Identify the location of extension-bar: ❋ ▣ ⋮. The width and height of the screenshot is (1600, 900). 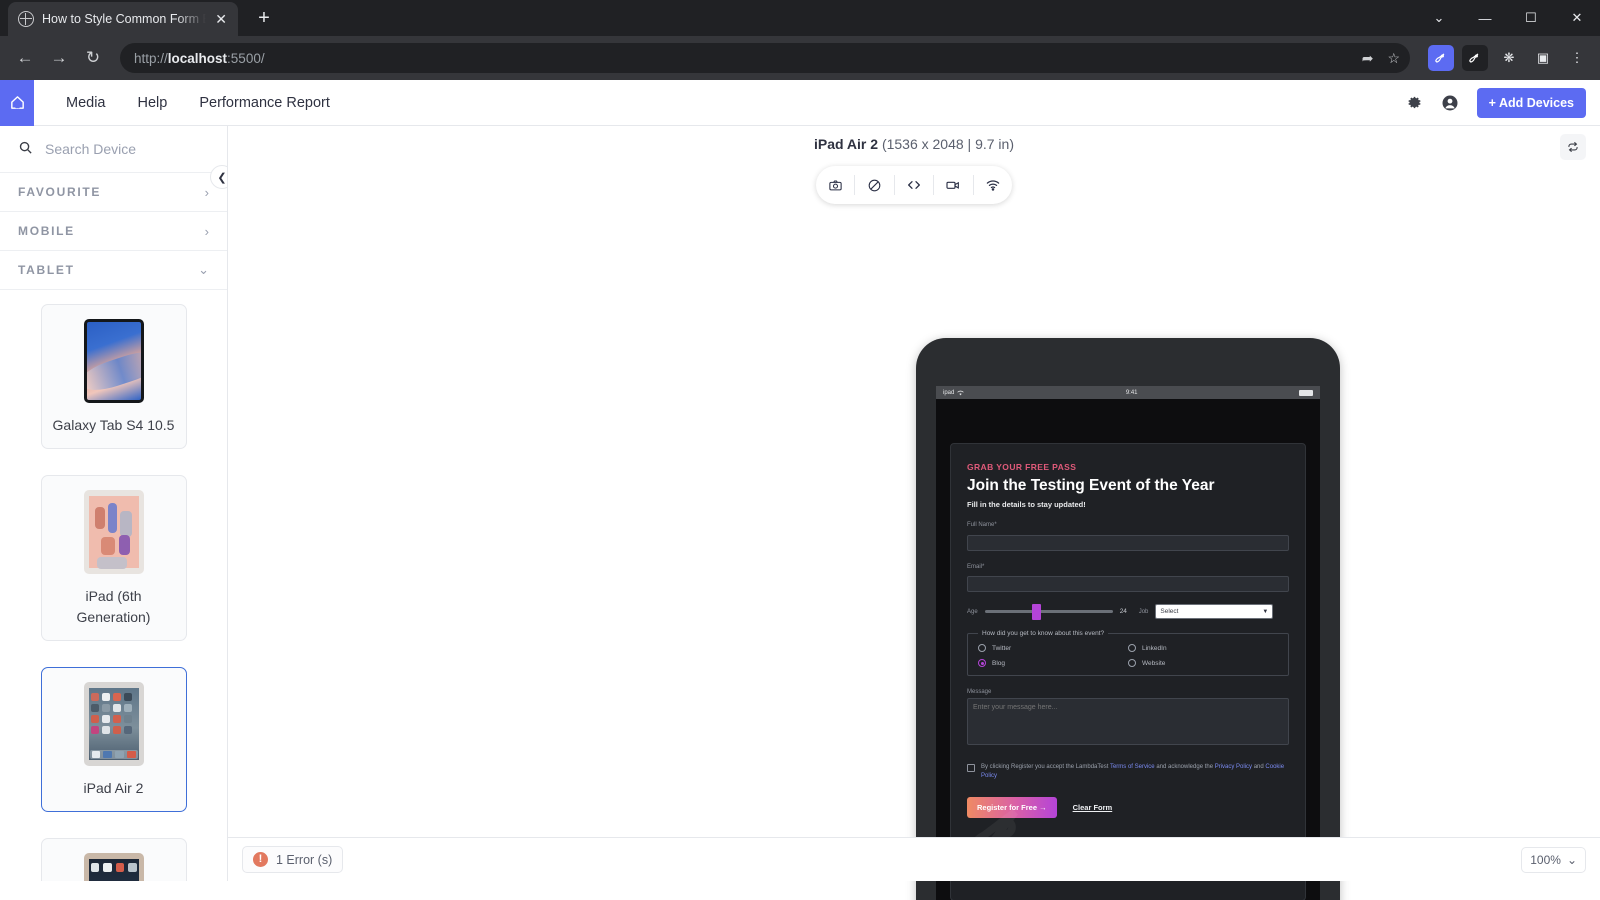
(1506, 58).